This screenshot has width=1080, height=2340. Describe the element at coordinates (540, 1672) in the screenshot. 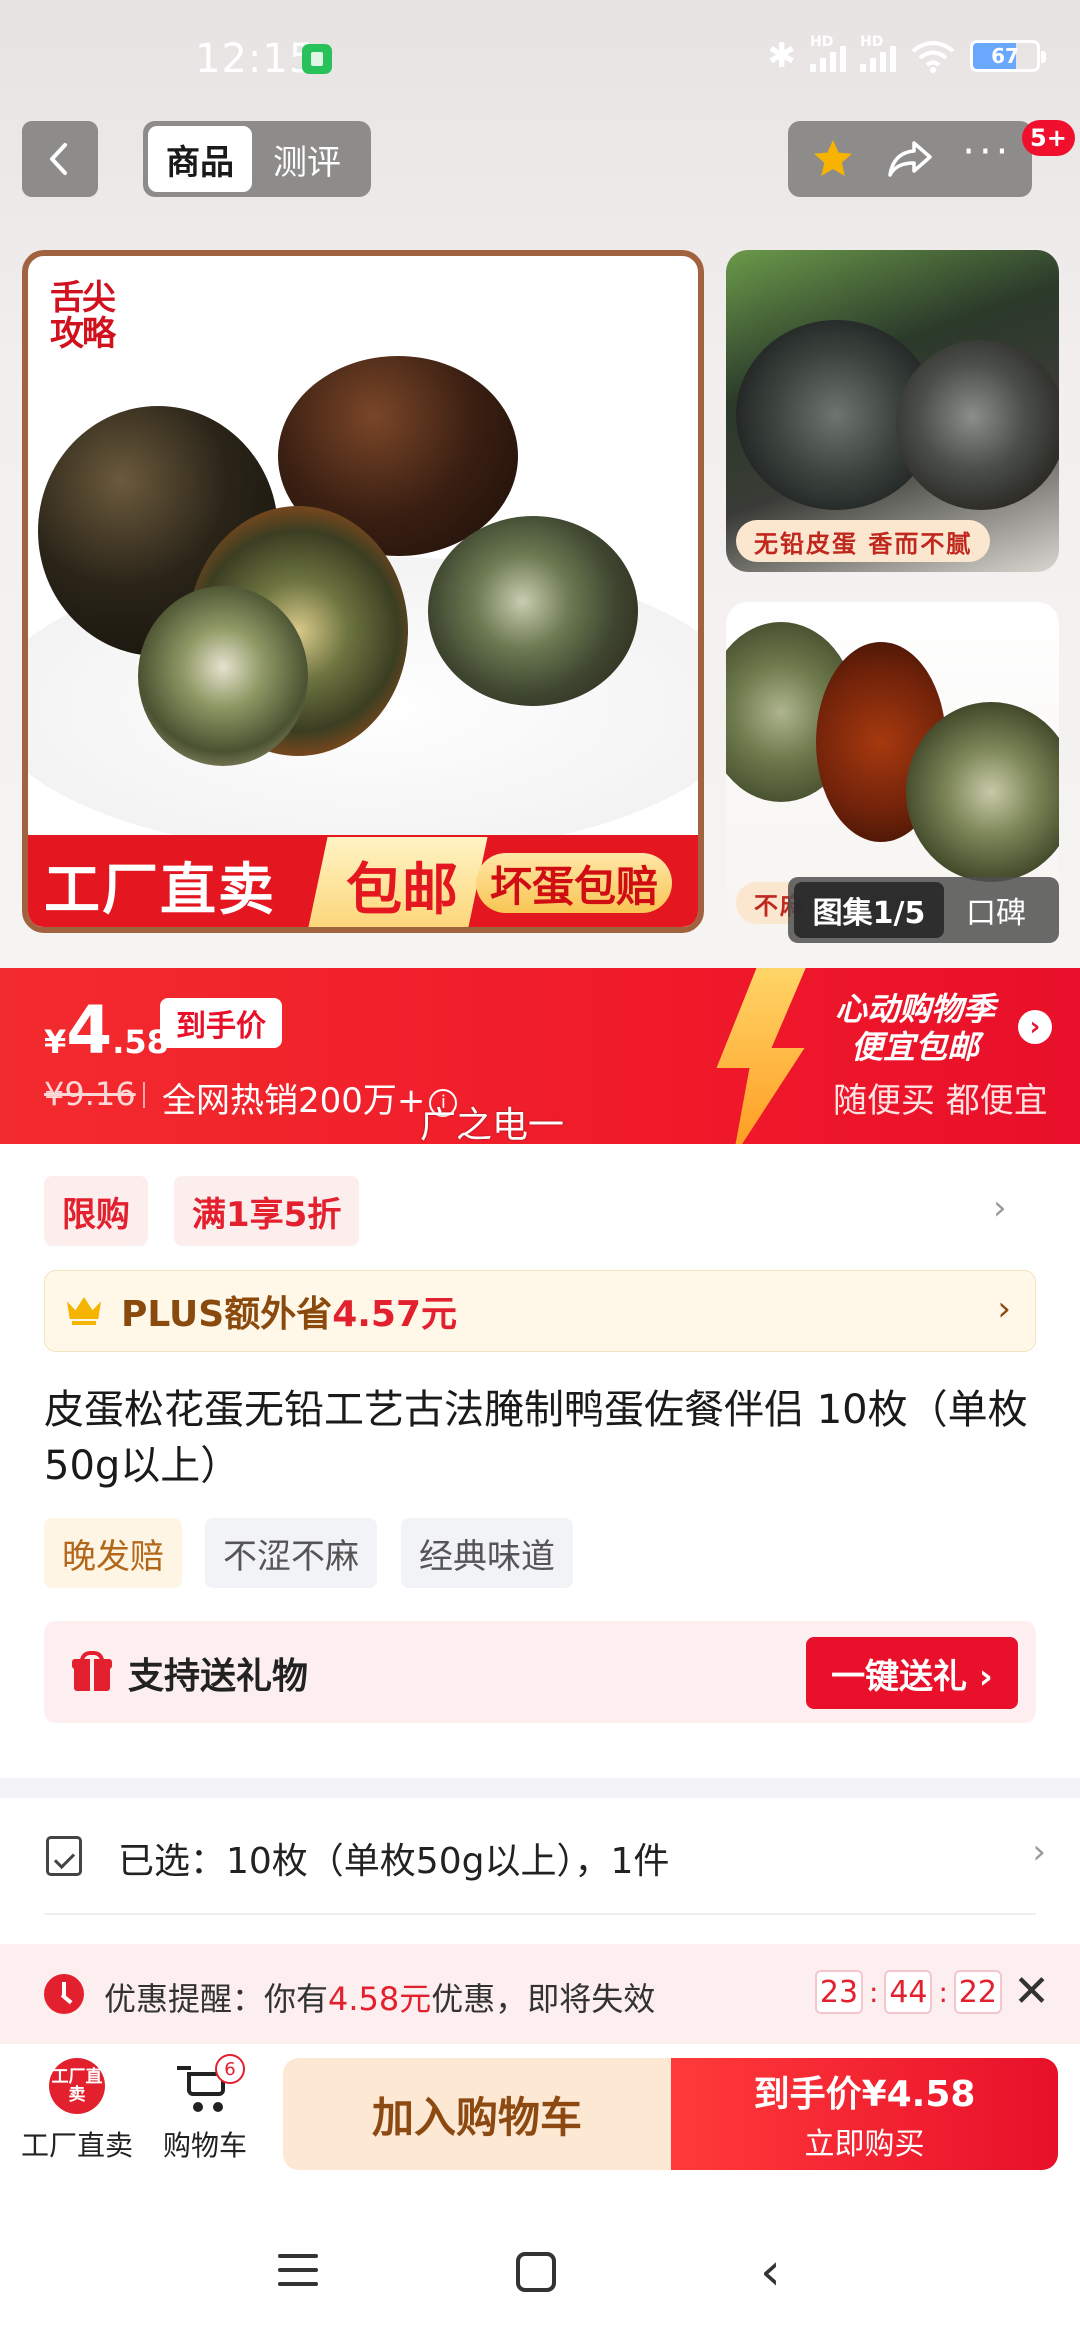

I see `gift-bar: 支持送礼物 一键送礼 ›` at that location.